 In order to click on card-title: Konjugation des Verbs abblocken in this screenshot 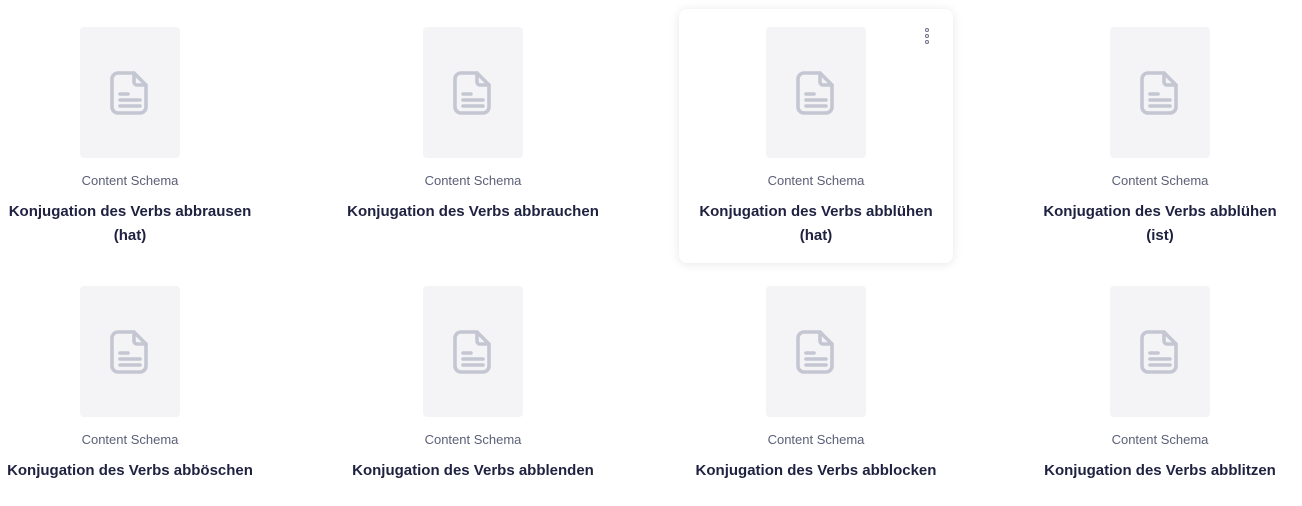, I will do `click(816, 471)`.